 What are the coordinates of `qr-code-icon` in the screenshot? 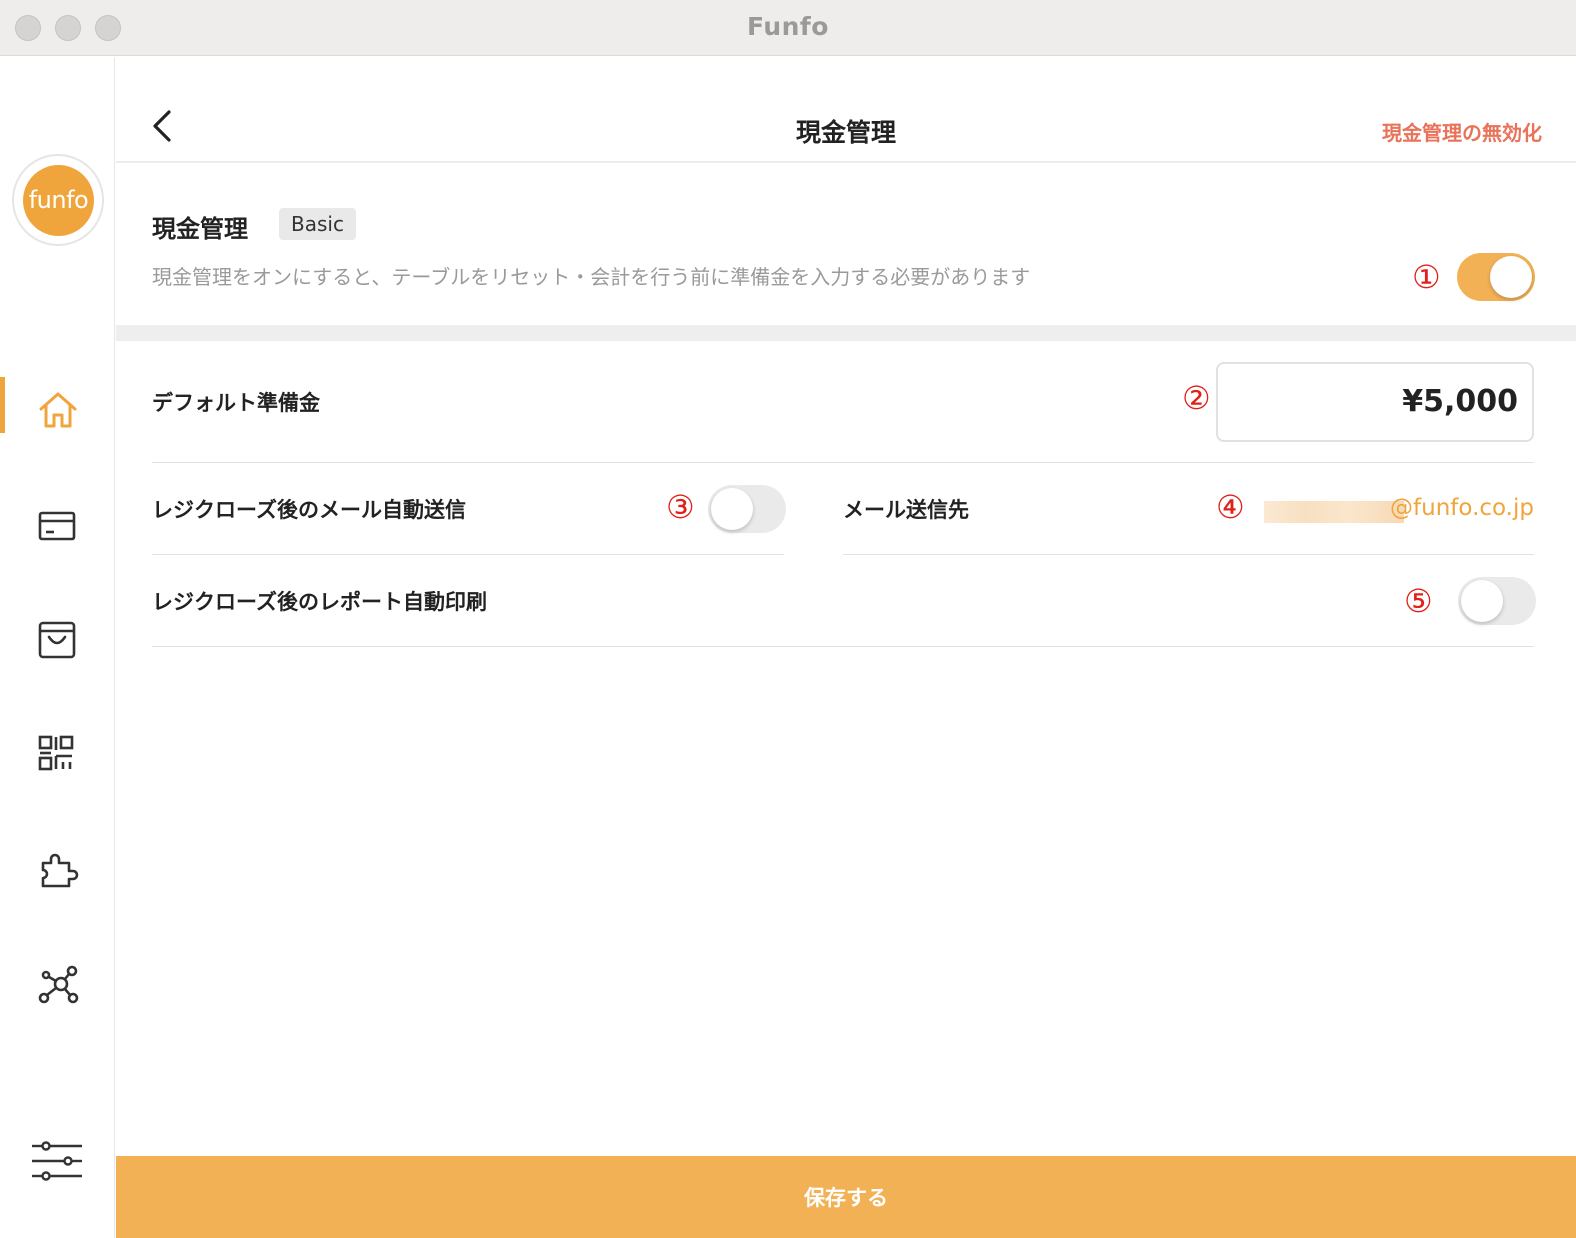 It's located at (56, 753).